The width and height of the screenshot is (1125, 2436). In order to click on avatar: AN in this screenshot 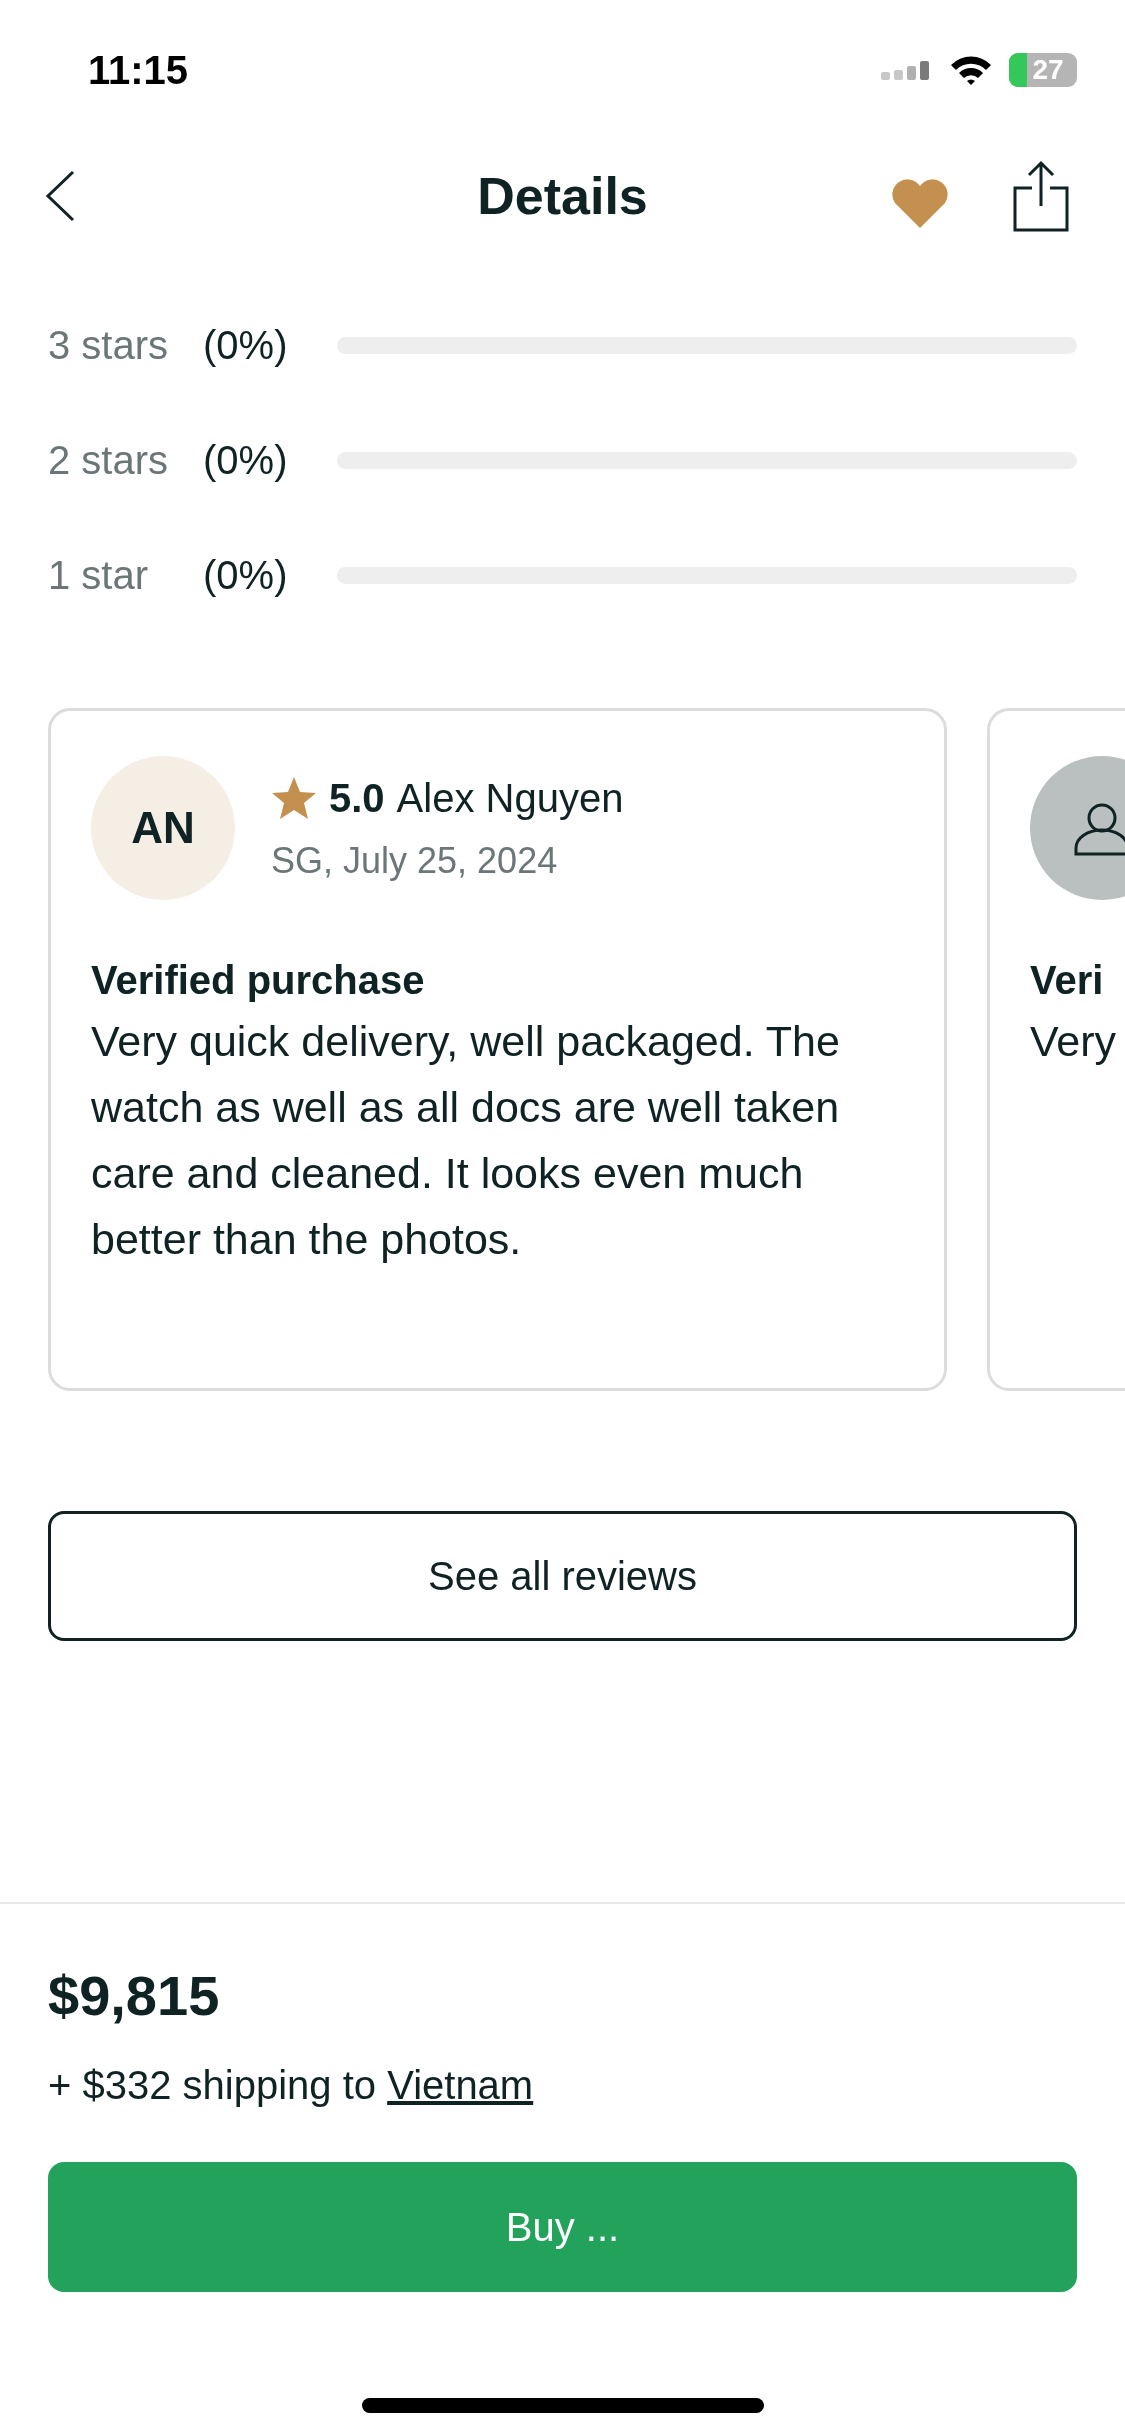, I will do `click(163, 828)`.